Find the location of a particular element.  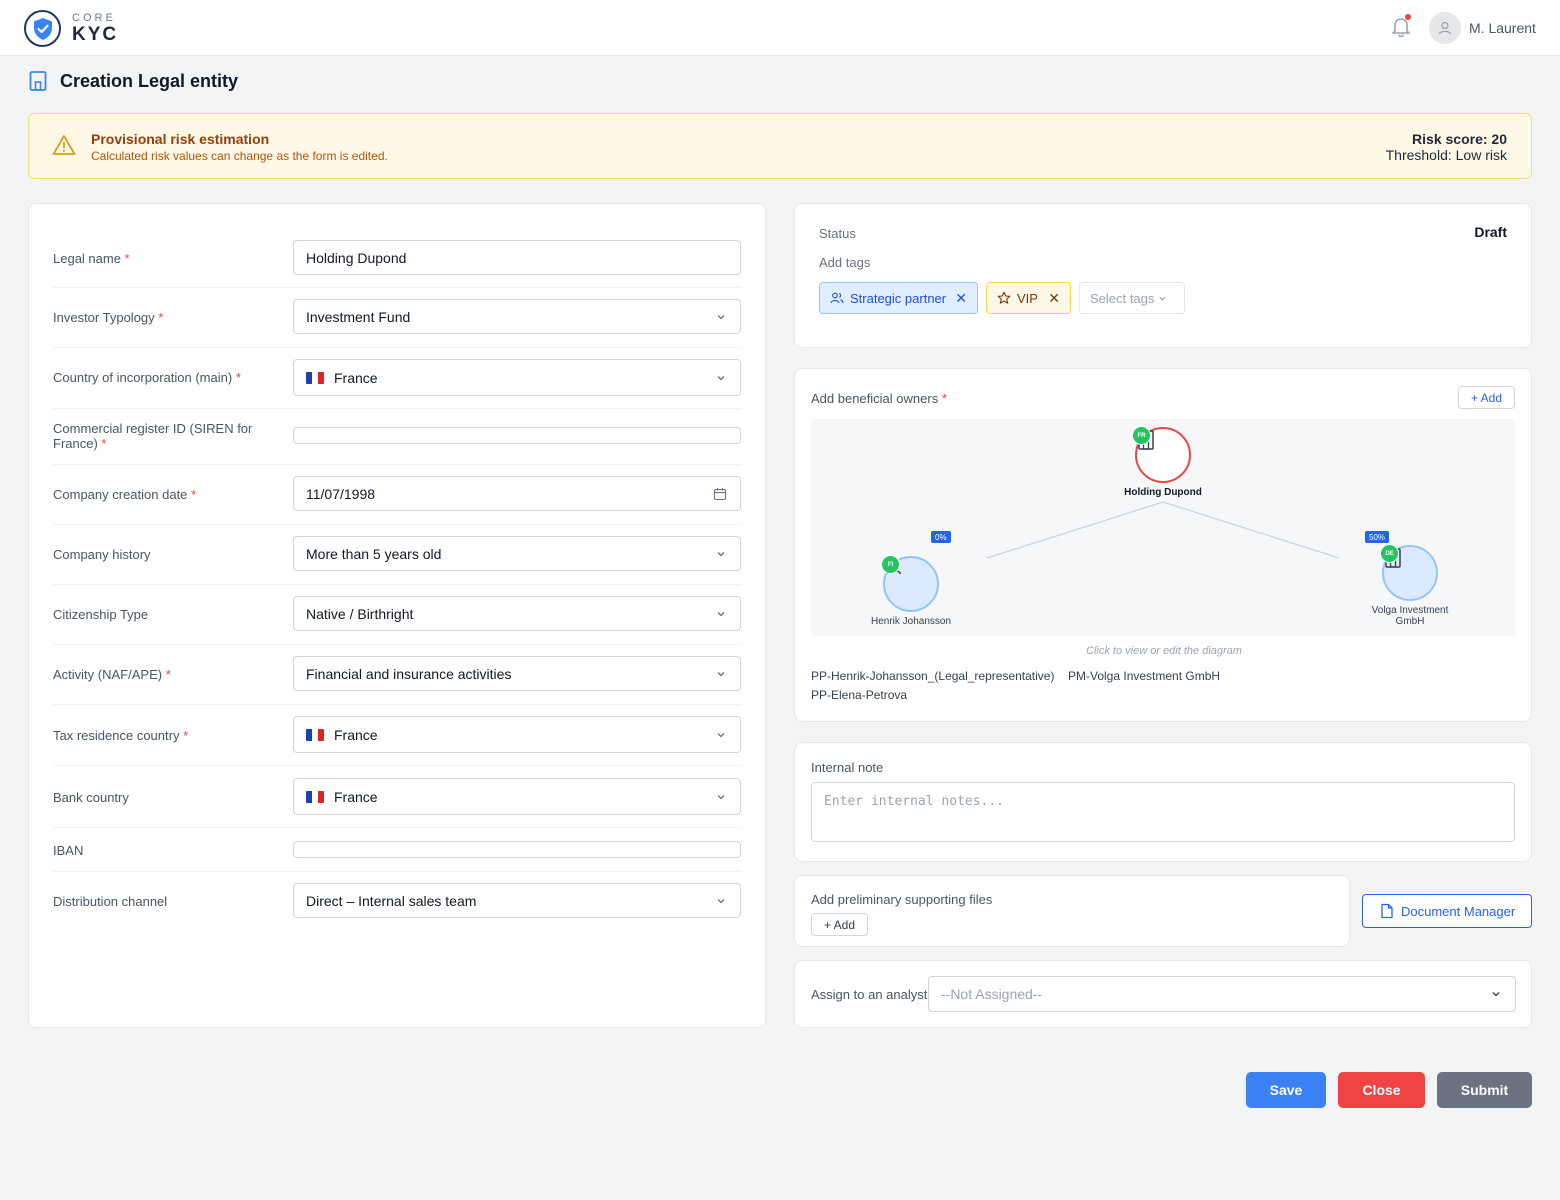

tags-select: Select tags is located at coordinates (1132, 298).